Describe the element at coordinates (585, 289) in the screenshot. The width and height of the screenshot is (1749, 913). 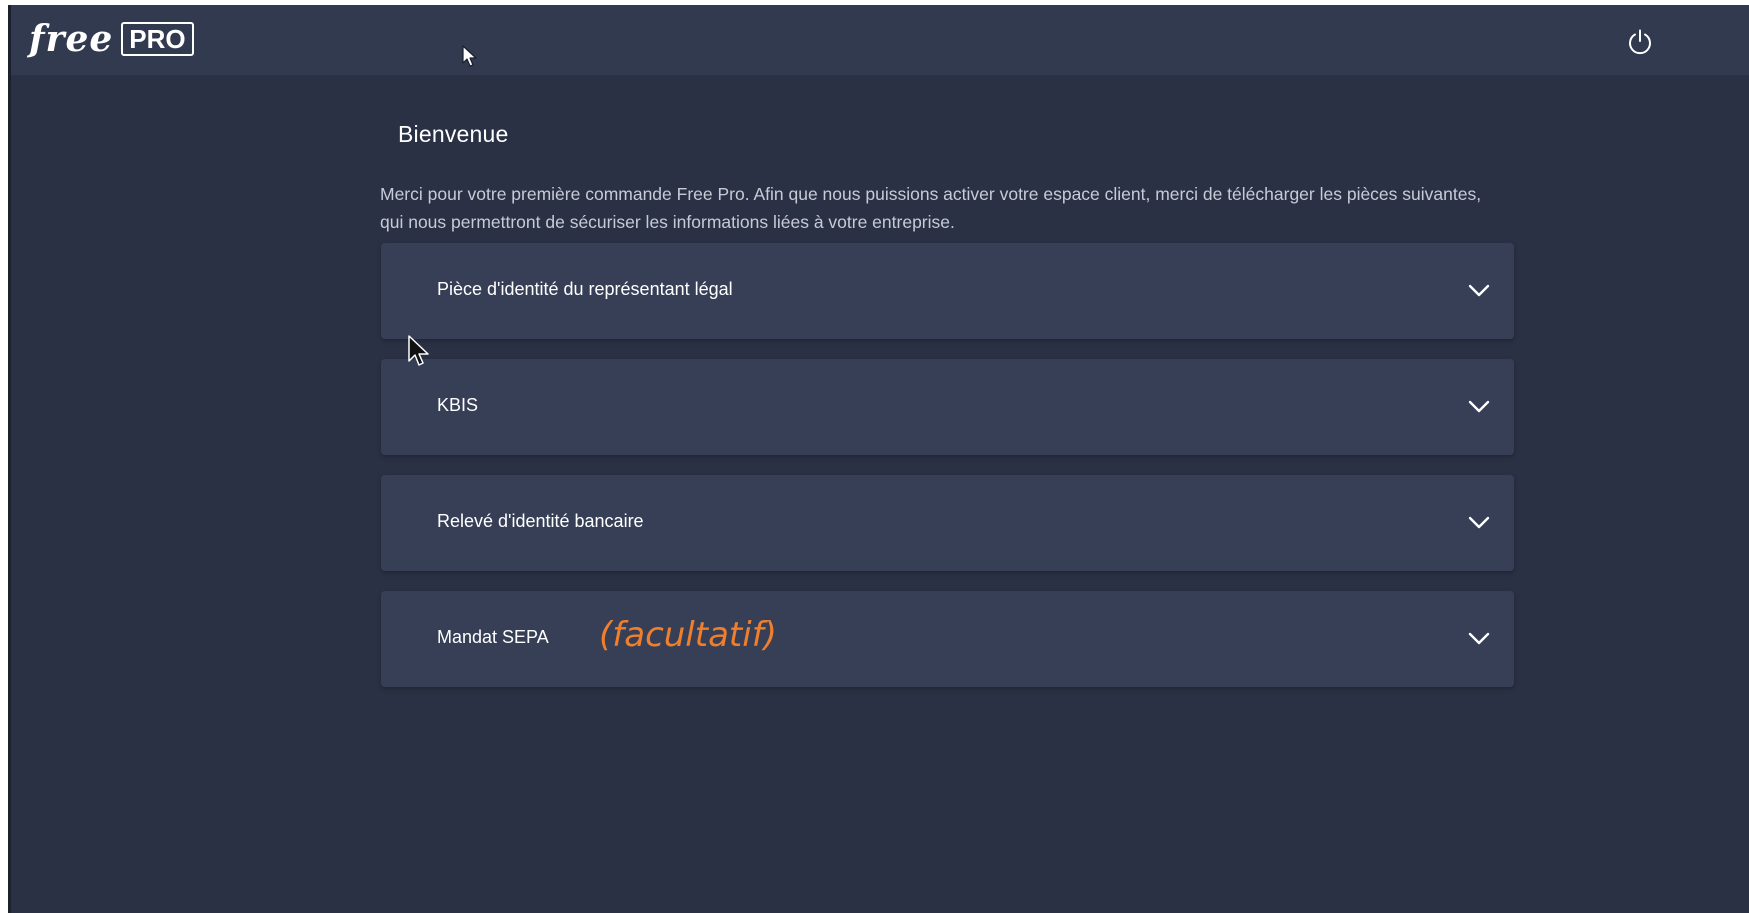
I see `panel-label: Pièce d'identité du représentant légal` at that location.